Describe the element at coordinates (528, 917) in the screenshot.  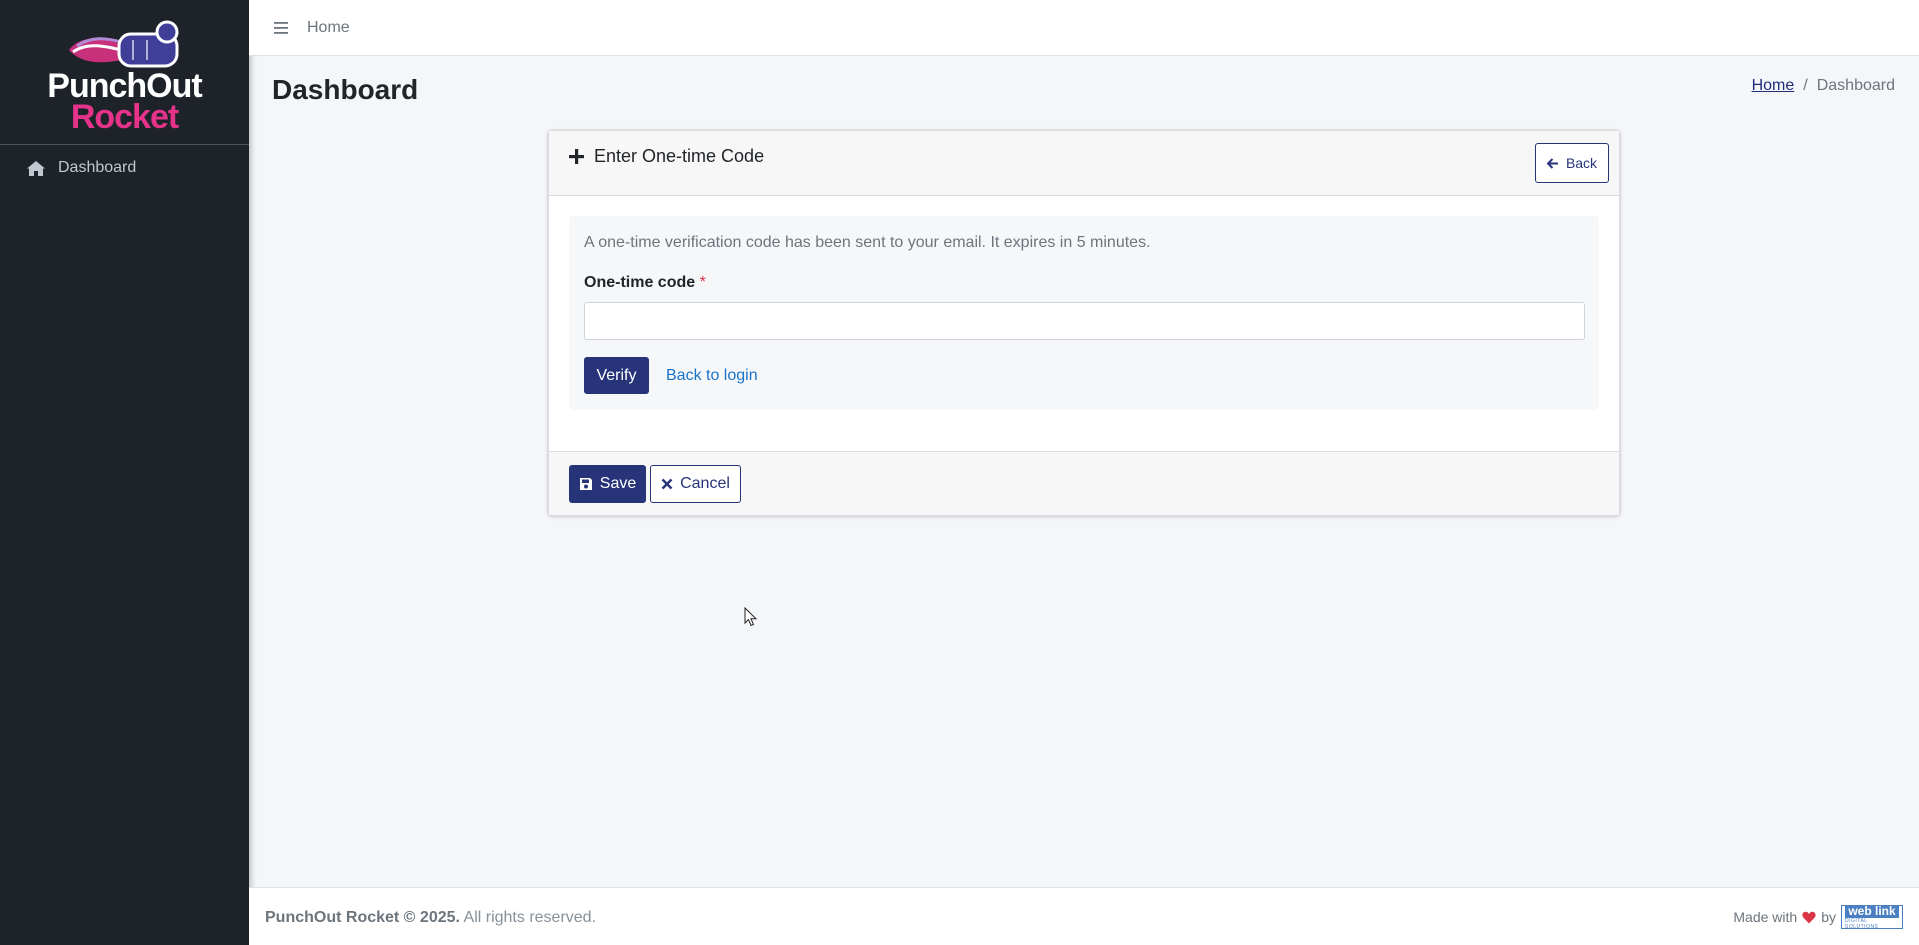
I see `copyright-rest: All rights reserved.` at that location.